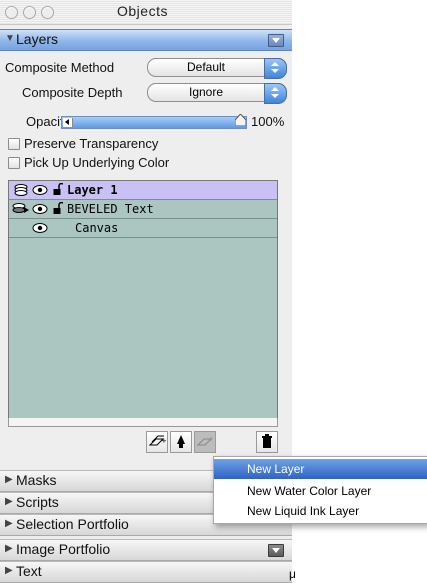 The height and width of the screenshot is (583, 427). Describe the element at coordinates (14, 144) in the screenshot. I see `preserve-transparency-checkbox` at that location.